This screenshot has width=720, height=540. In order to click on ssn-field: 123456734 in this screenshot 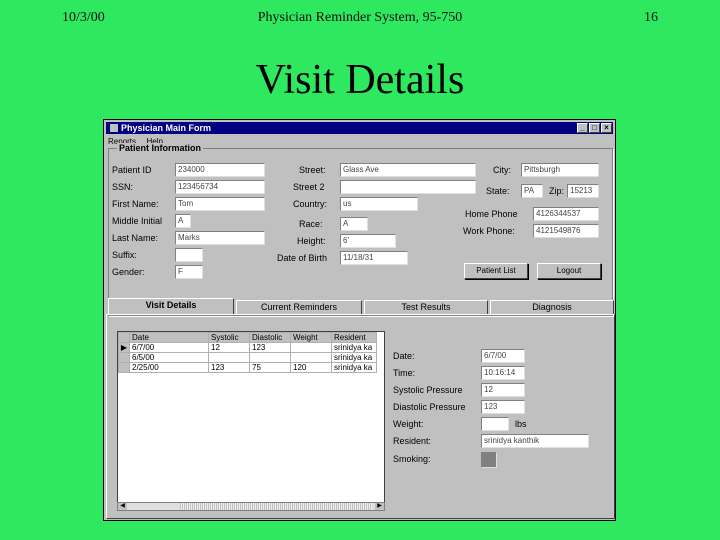, I will do `click(220, 187)`.